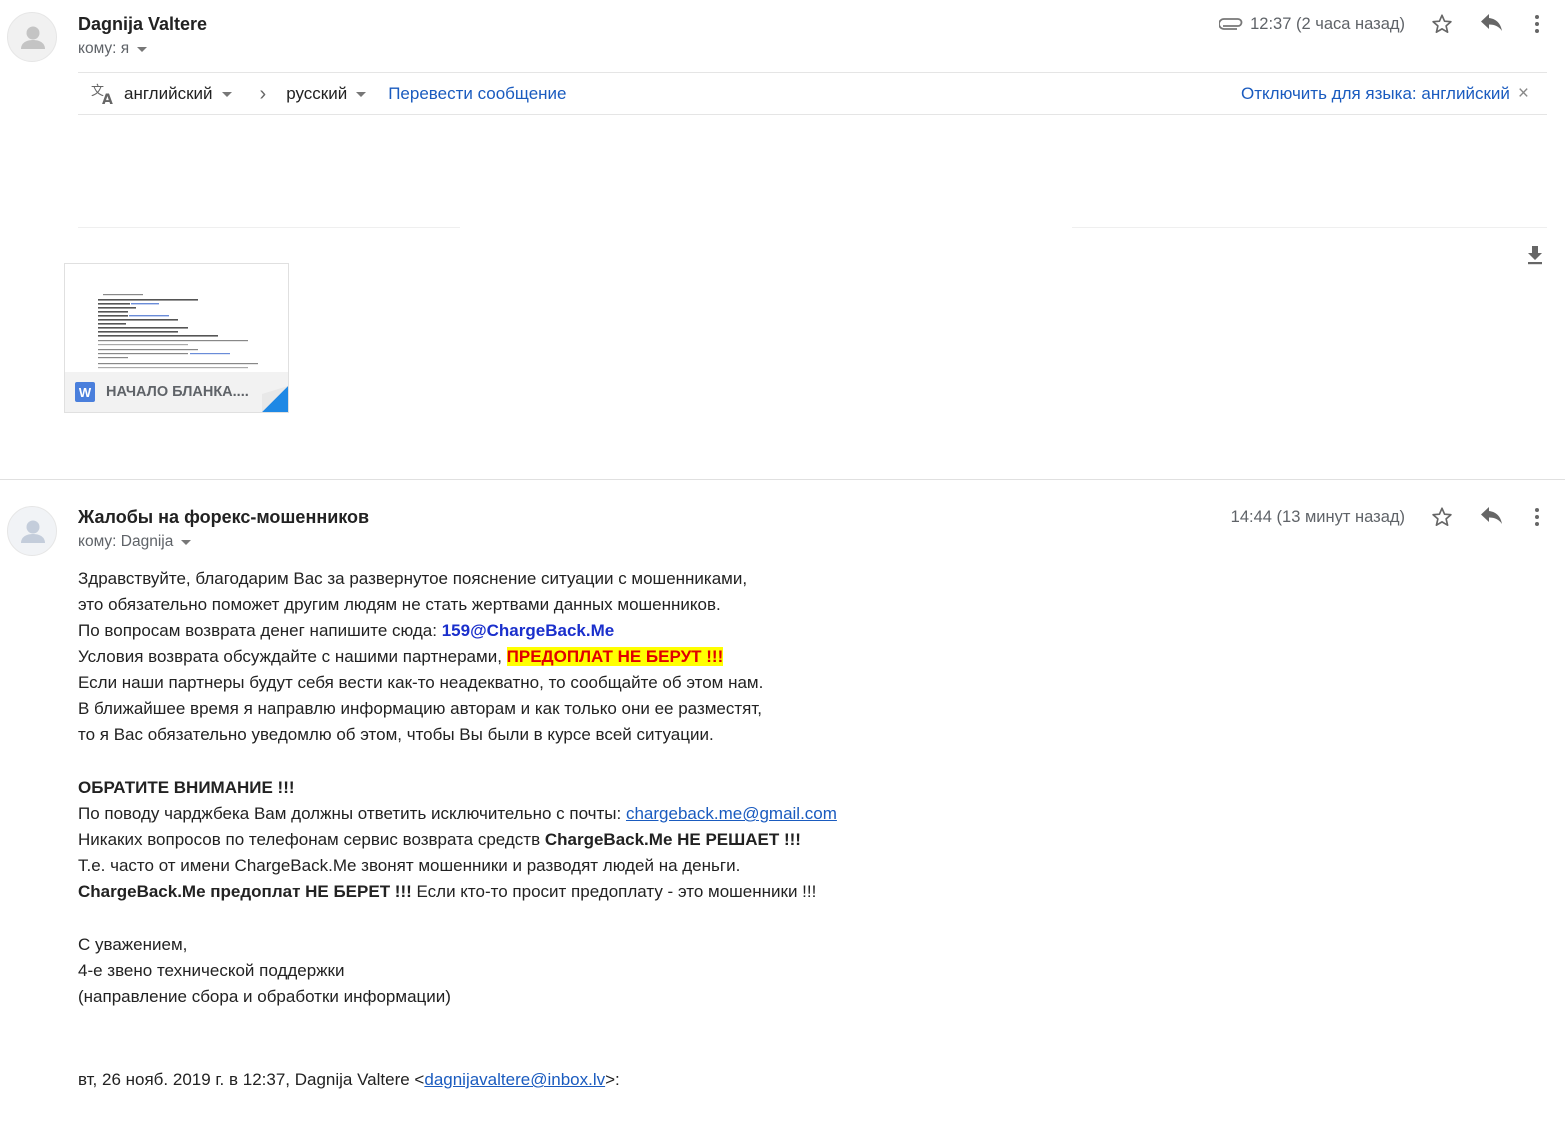 Image resolution: width=1565 pixels, height=1128 pixels. What do you see at coordinates (477, 94) in the screenshot?
I see `translate-message-link: Перевести сообщение` at bounding box center [477, 94].